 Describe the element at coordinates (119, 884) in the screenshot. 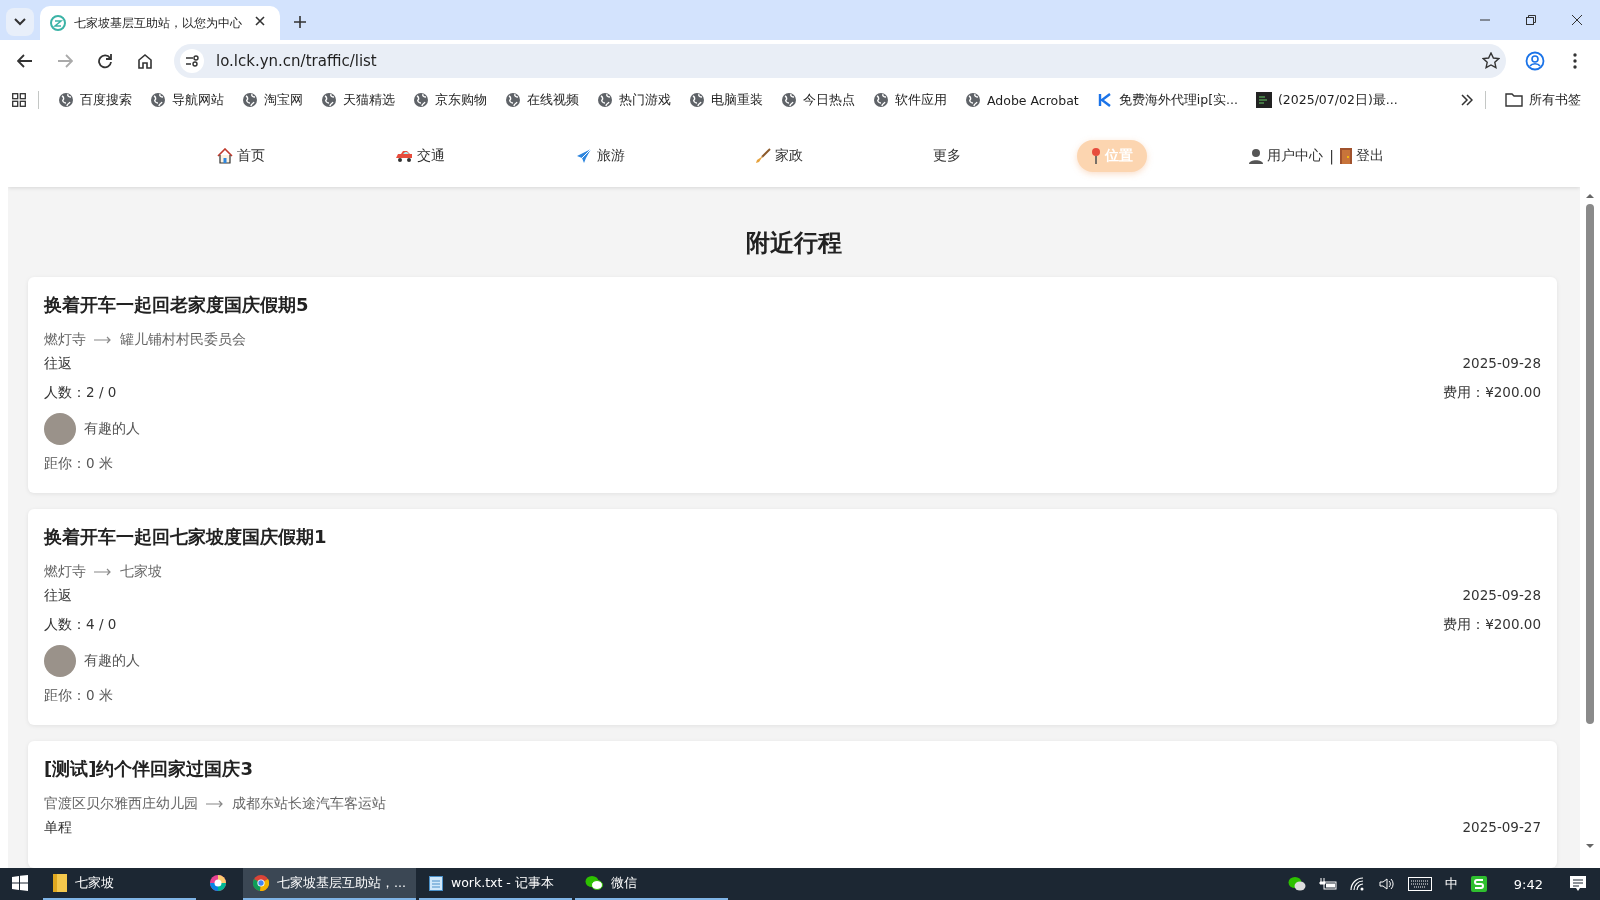

I see `taskbar-app: 七家坡` at that location.